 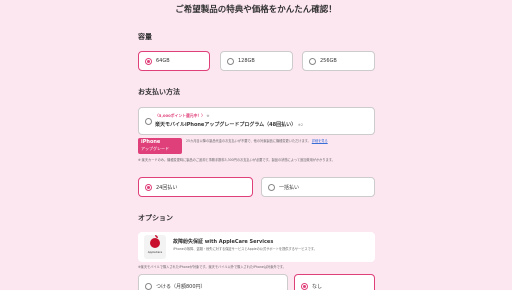 What do you see at coordinates (181, 287) in the screenshot?
I see `option-choice-label: つける（月額800円）` at bounding box center [181, 287].